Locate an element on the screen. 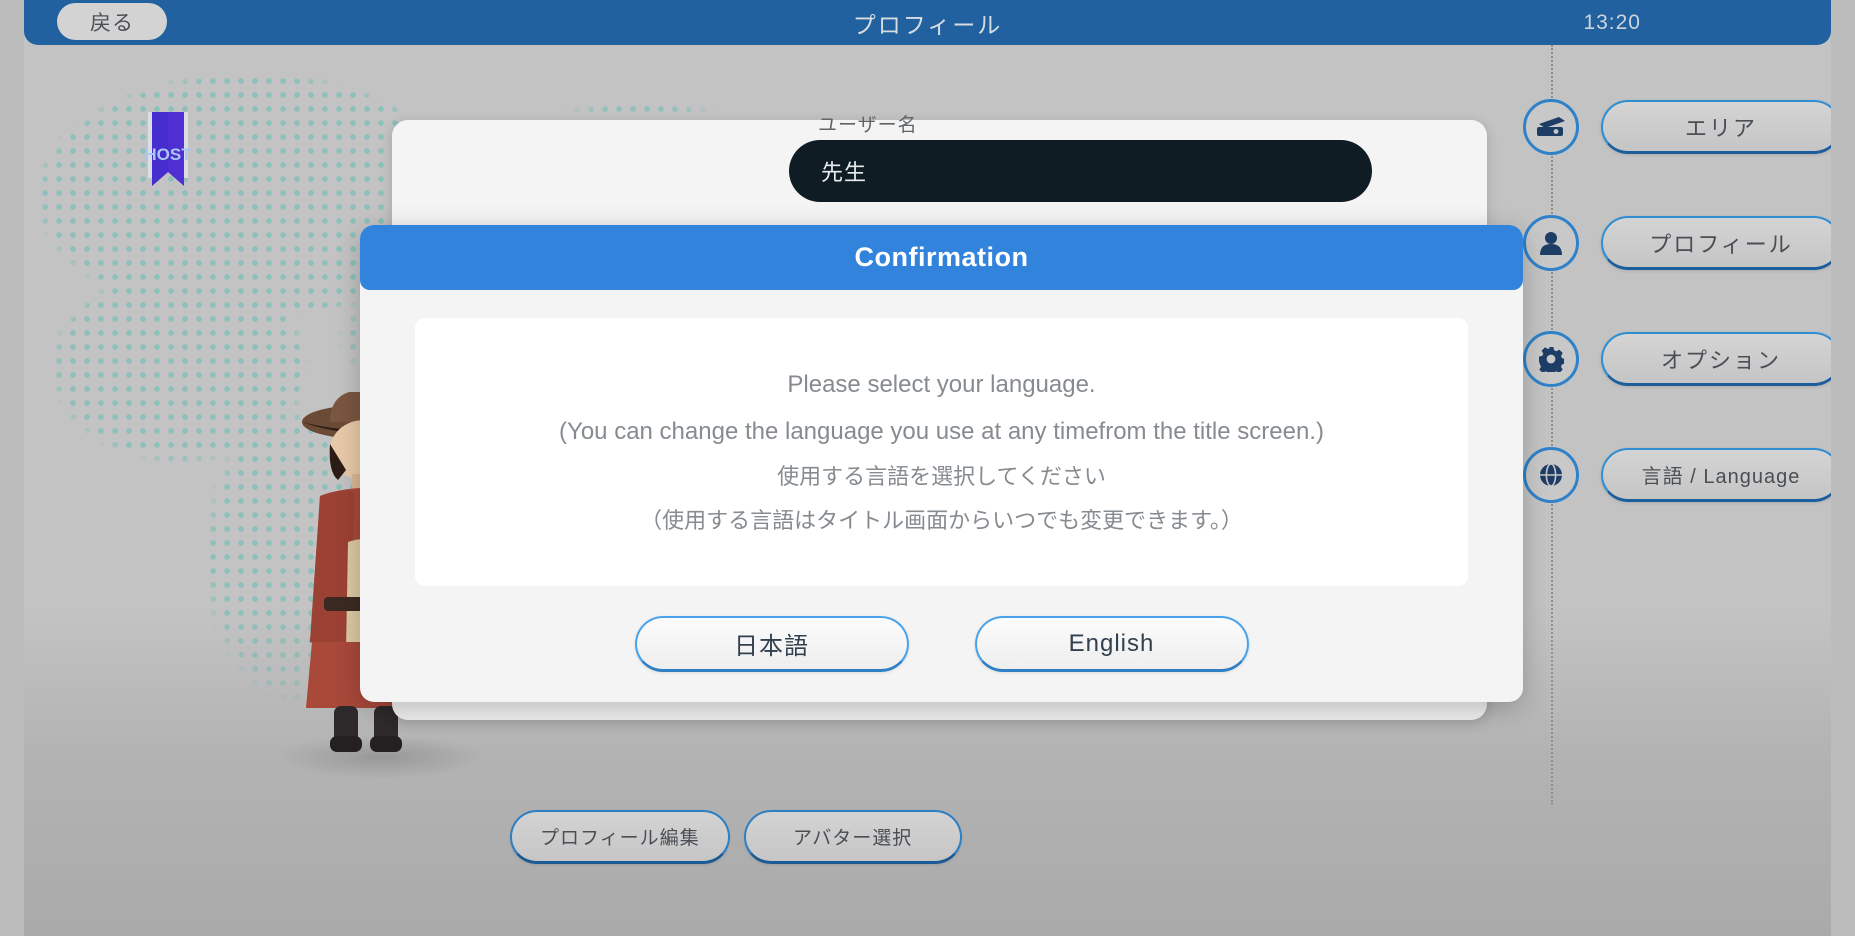  rail-label-options: オプション is located at coordinates (1720, 360).